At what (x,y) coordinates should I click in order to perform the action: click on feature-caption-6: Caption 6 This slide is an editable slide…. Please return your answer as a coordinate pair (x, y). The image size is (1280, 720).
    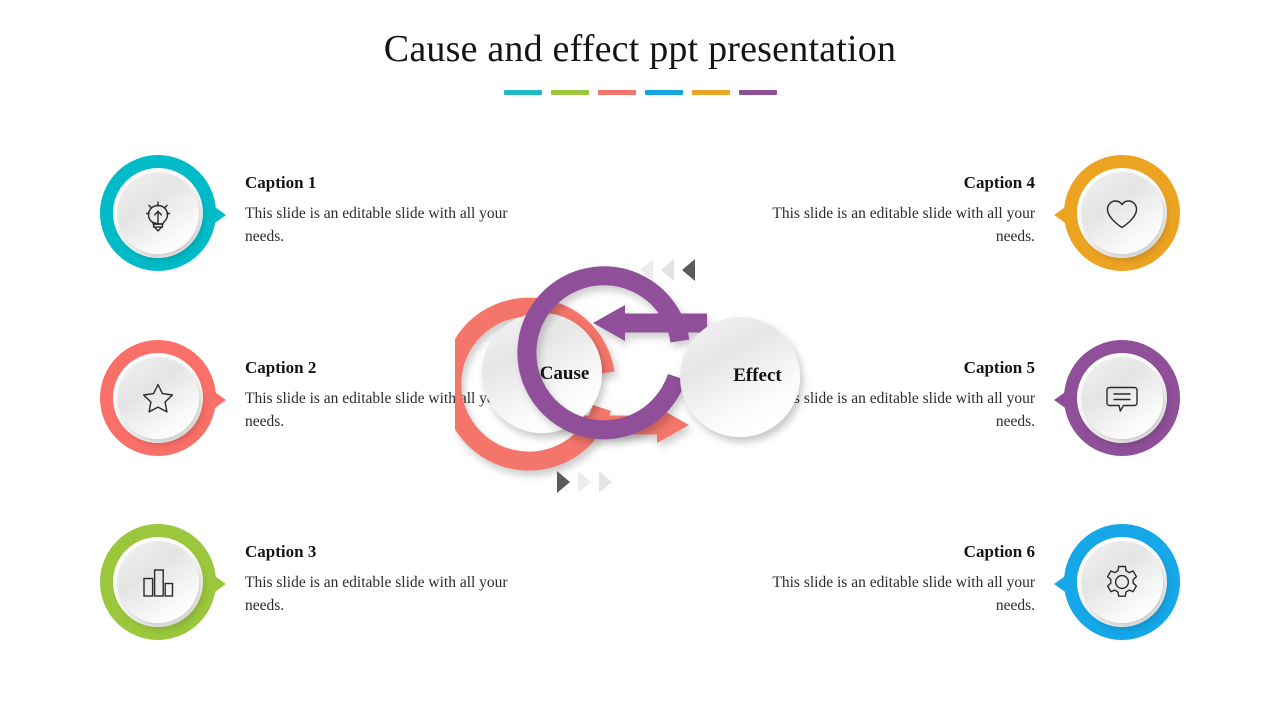
    Looking at the image, I should click on (970, 609).